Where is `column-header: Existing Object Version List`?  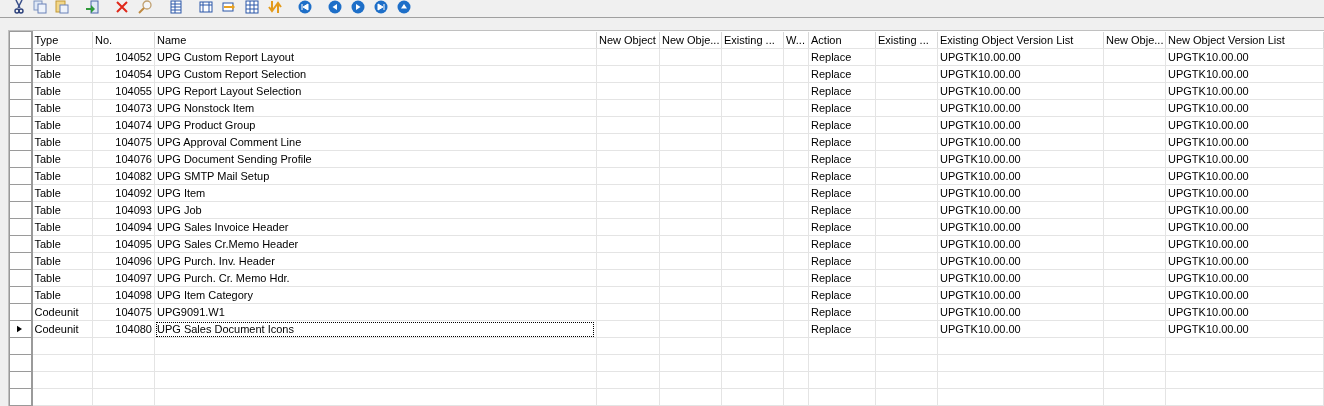
column-header: Existing Object Version List is located at coordinates (1020, 40).